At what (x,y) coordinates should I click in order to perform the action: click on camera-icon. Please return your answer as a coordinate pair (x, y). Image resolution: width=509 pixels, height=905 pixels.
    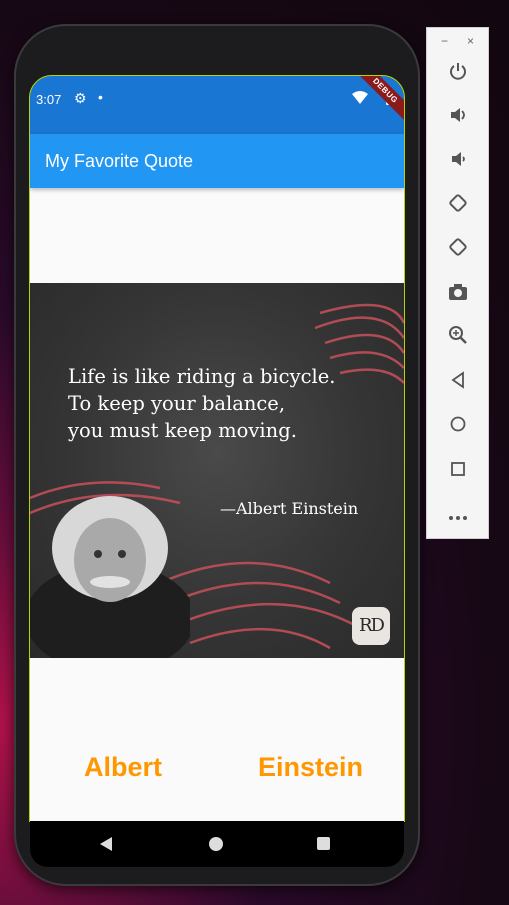
    Looking at the image, I should click on (458, 295).